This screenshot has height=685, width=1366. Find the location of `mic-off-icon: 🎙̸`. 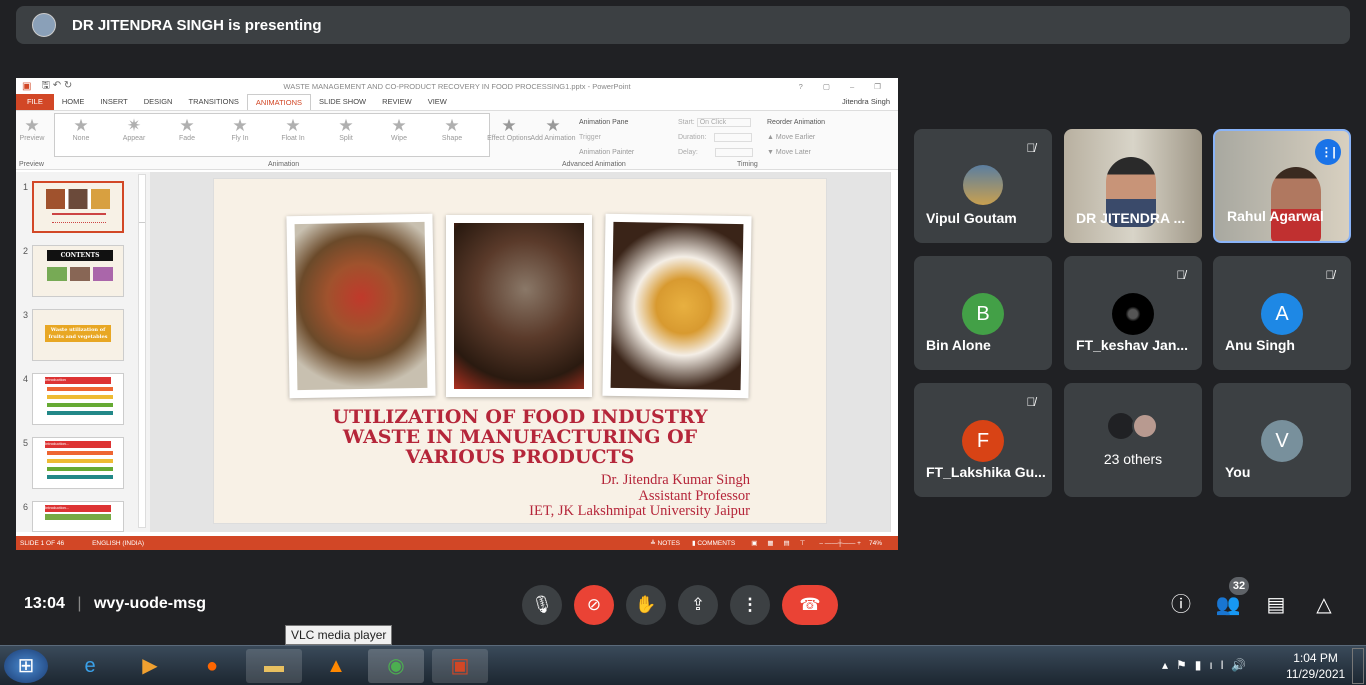

mic-off-icon: 🎙̸ is located at coordinates (1031, 402).